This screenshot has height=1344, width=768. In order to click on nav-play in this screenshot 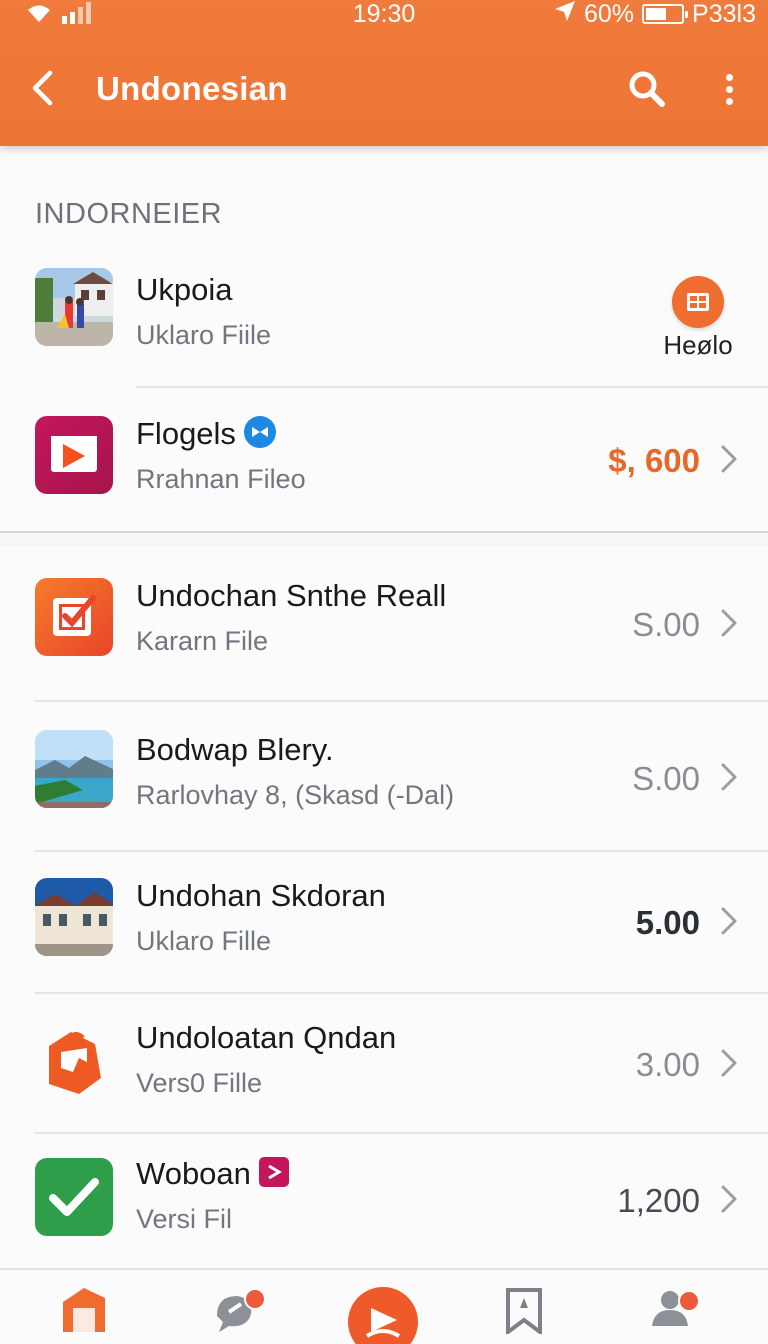, I will do `click(383, 1315)`.